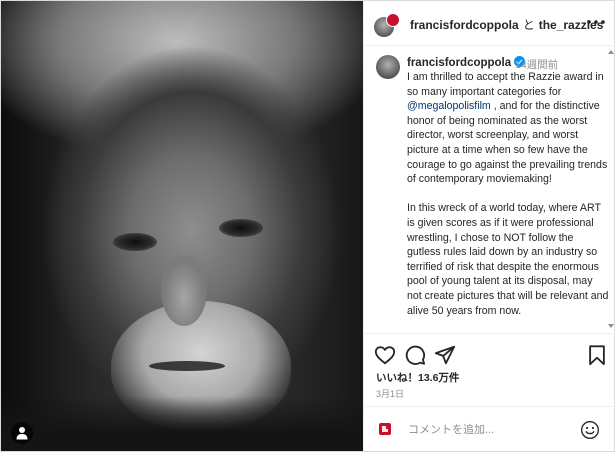  I want to click on mention-link: @megalopolisfilm, so click(449, 106).